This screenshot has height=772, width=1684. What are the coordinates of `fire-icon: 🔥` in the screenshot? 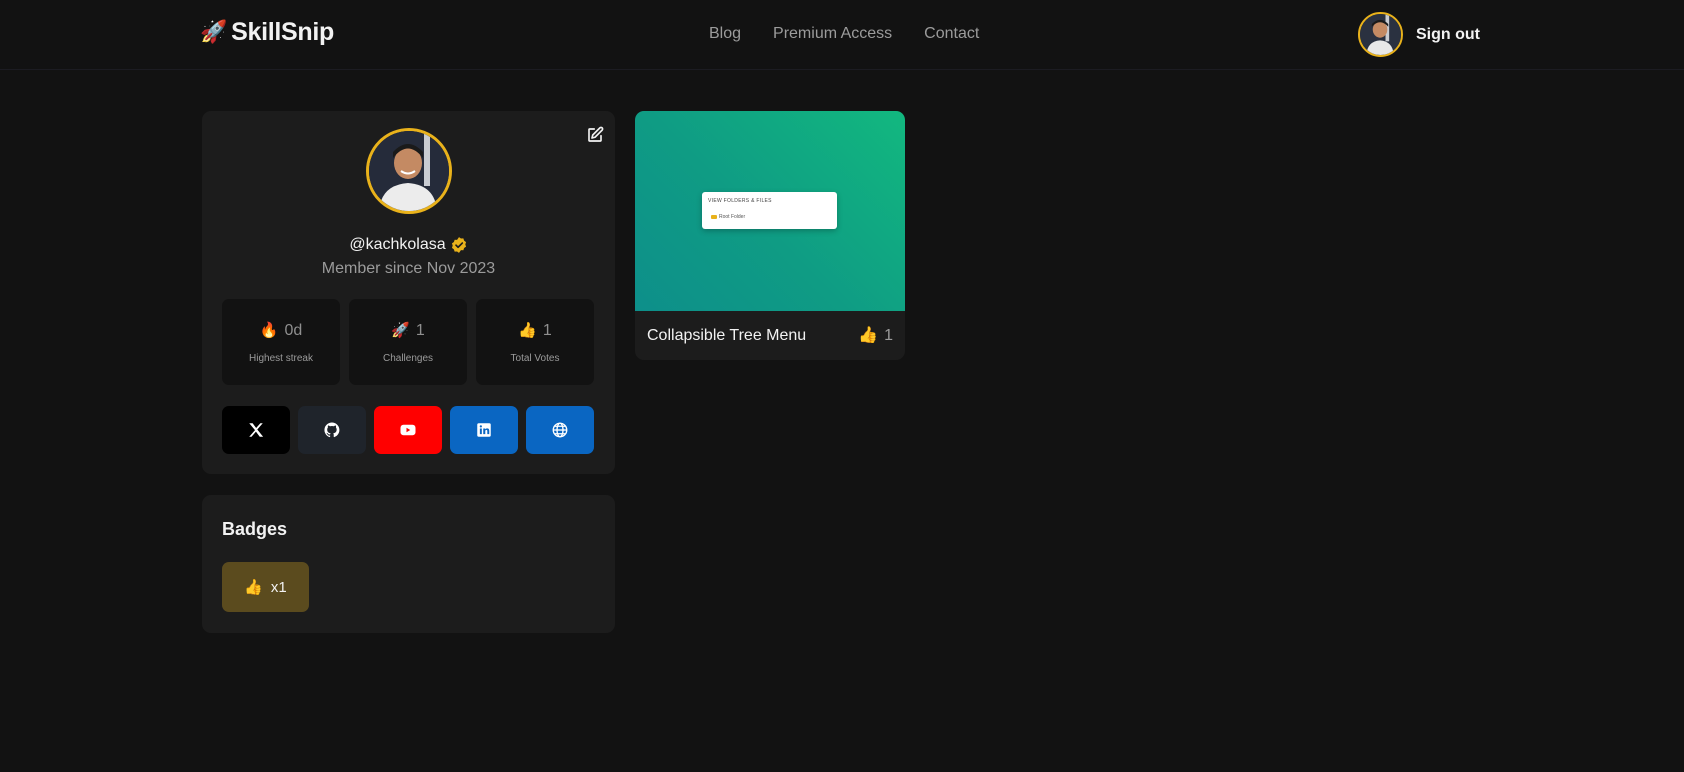 It's located at (269, 330).